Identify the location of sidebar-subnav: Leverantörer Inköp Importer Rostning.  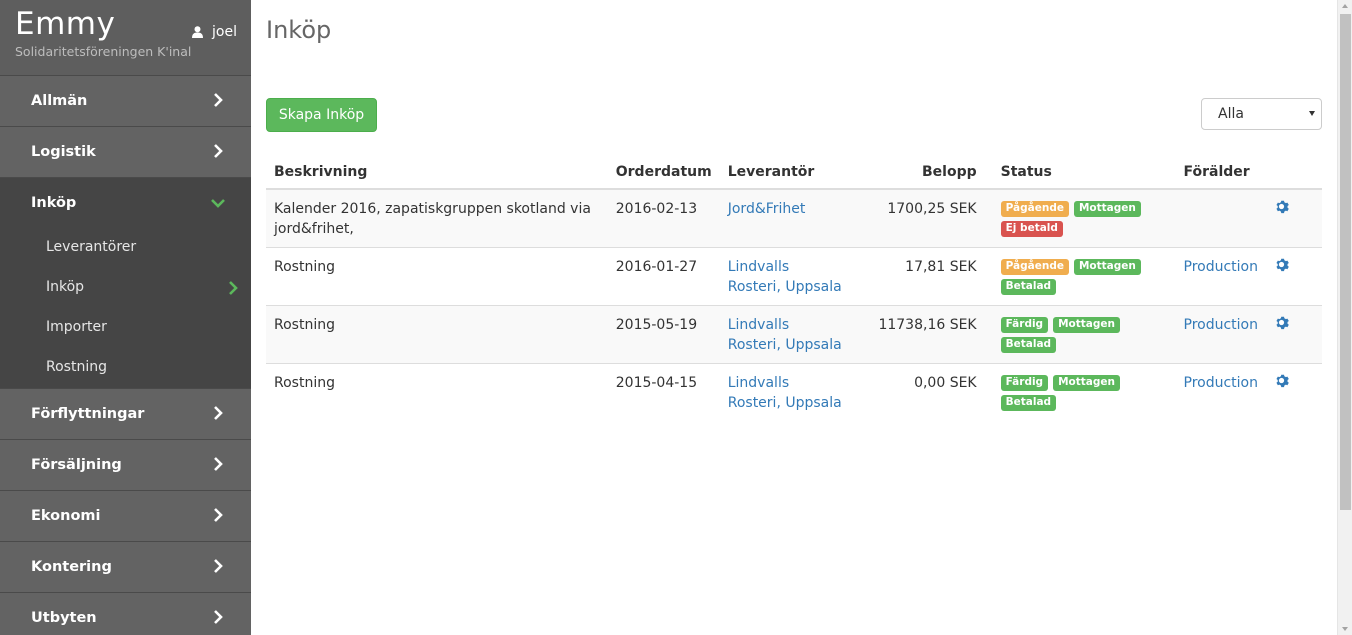
(125, 308).